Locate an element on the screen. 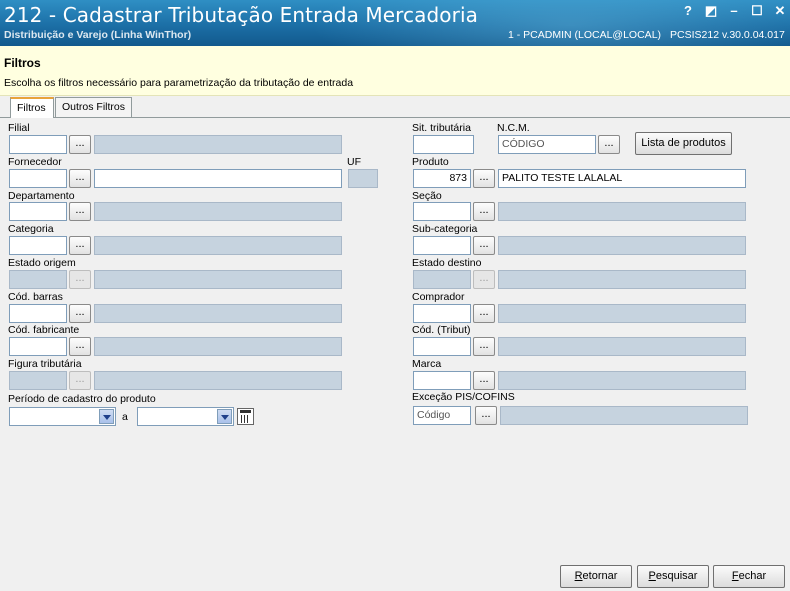 This screenshot has height=591, width=790. session-info: 1 - PCADMIN (LOCAL@LOCAL) is located at coordinates (585, 35).